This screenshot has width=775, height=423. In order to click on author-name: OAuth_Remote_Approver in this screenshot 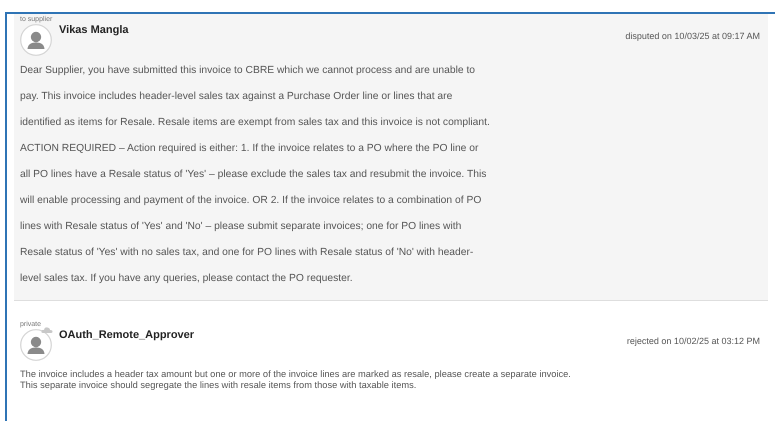, I will do `click(126, 335)`.